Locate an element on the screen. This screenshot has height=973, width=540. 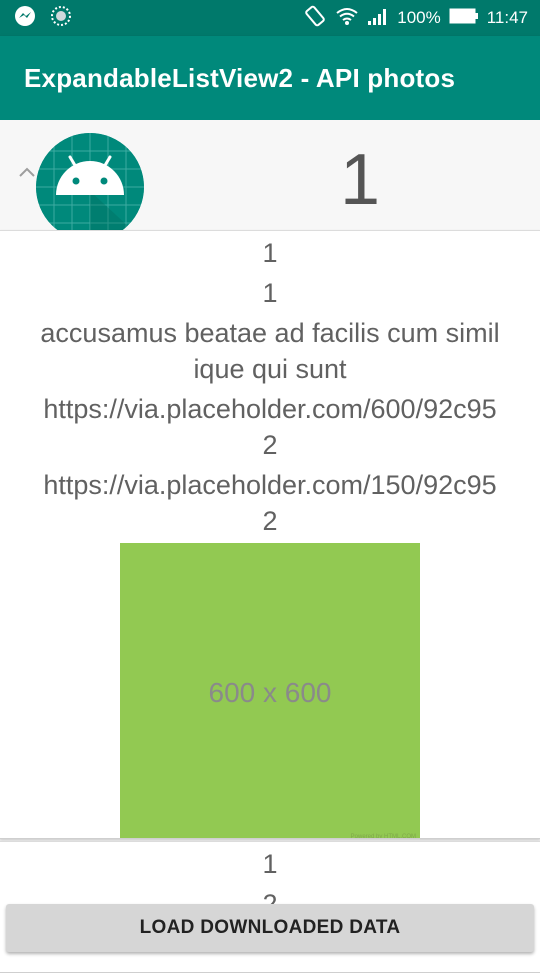
chevron-up-icon is located at coordinates (27, 172).